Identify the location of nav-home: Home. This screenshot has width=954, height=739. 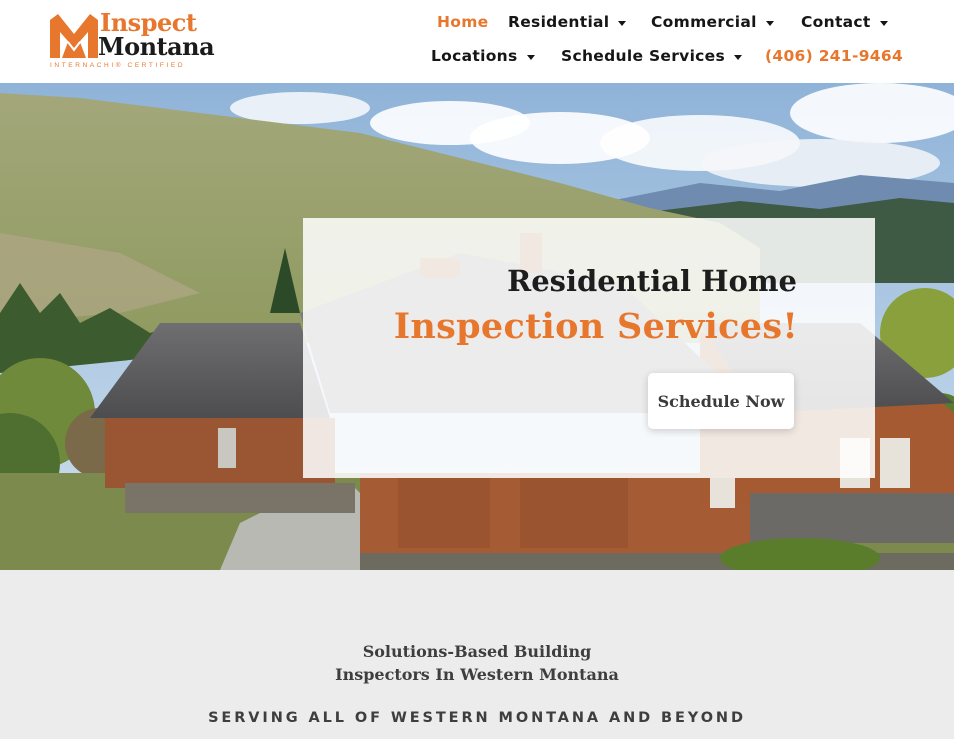
(462, 22).